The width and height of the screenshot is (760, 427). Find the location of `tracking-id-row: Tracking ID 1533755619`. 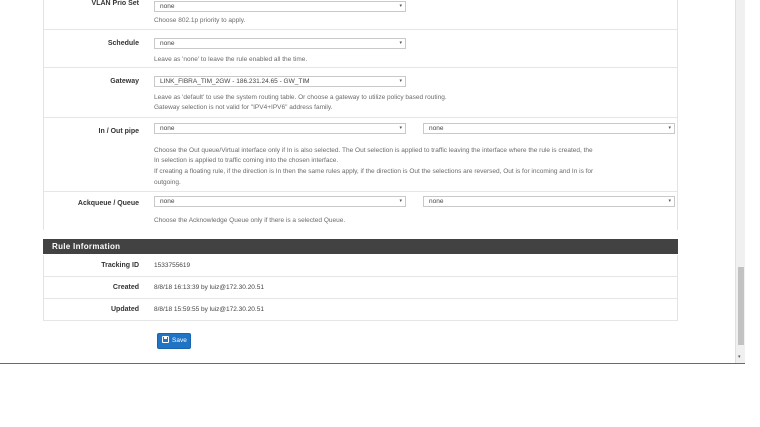

tracking-id-row: Tracking ID 1533755619 is located at coordinates (360, 266).